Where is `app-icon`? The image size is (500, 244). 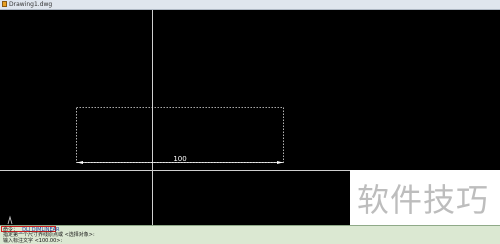
app-icon is located at coordinates (4, 4).